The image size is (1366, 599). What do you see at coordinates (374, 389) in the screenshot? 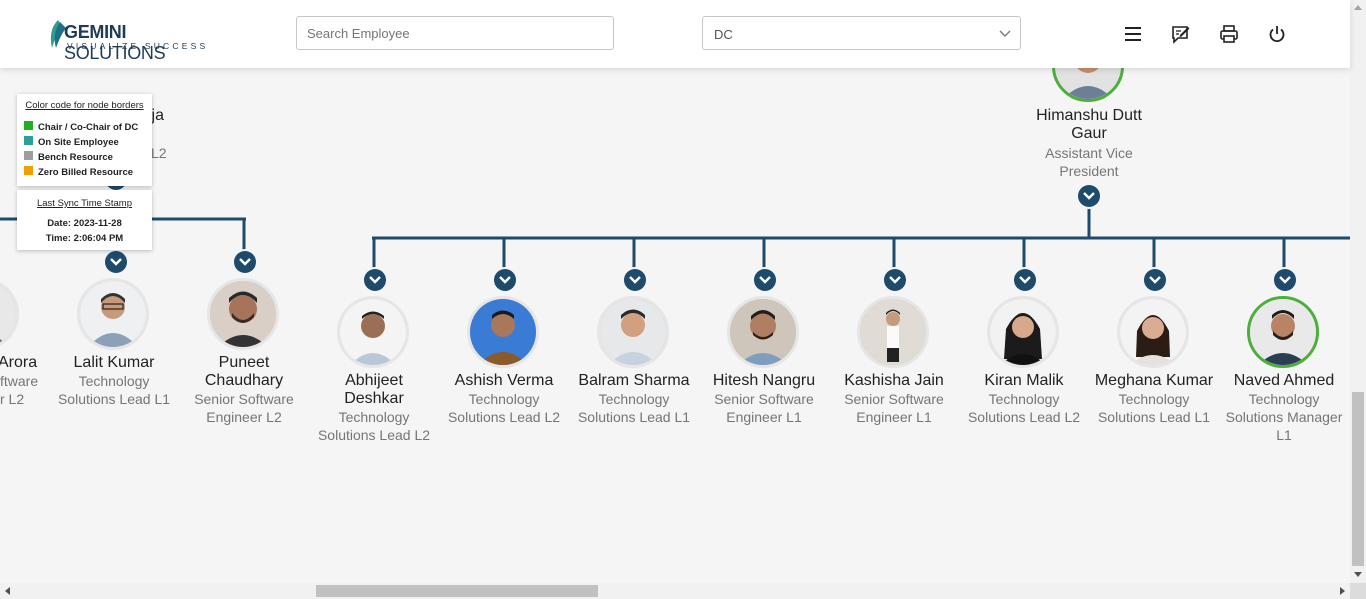
I see `employee-name: Abhijeet Deshkar` at bounding box center [374, 389].